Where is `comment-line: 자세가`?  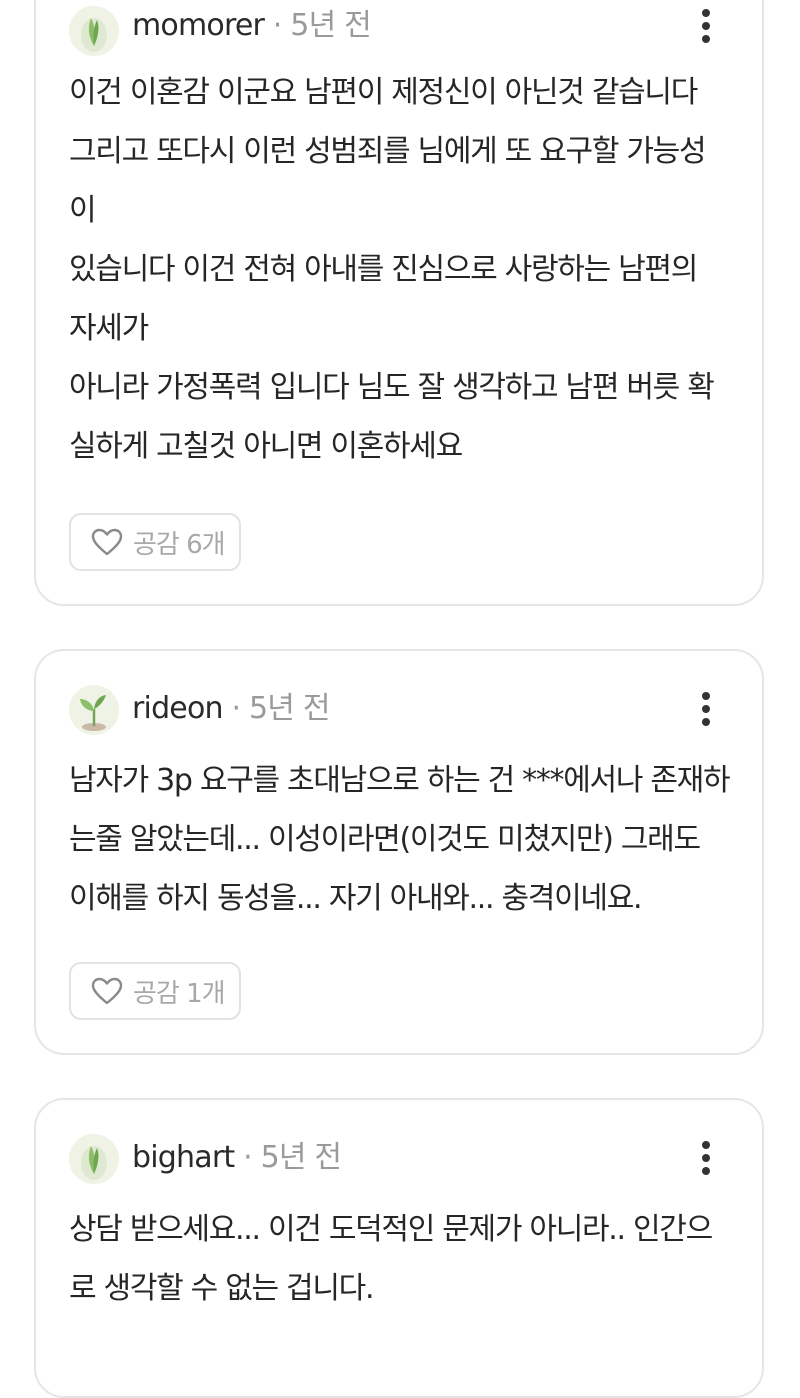
comment-line: 자세가 is located at coordinates (109, 328).